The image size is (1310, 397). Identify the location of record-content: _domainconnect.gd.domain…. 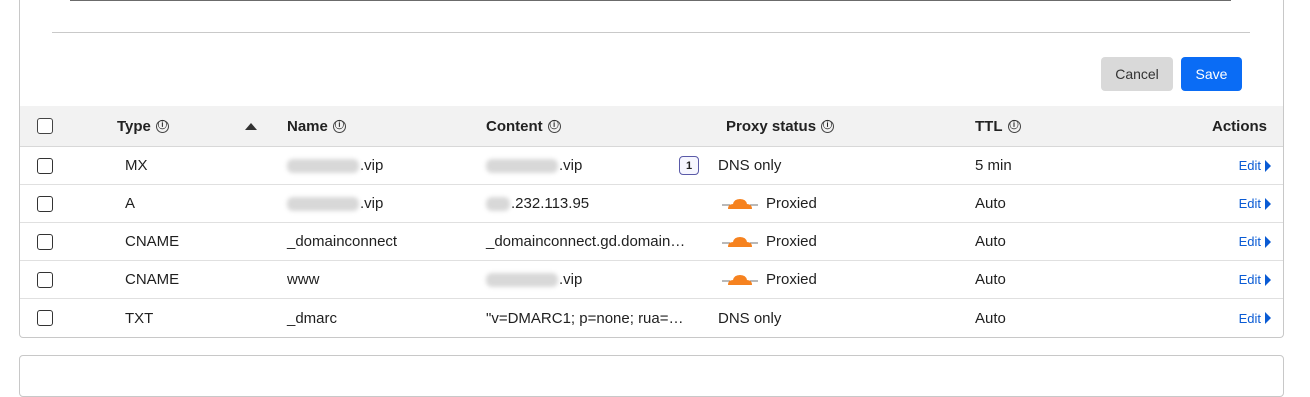
(586, 241).